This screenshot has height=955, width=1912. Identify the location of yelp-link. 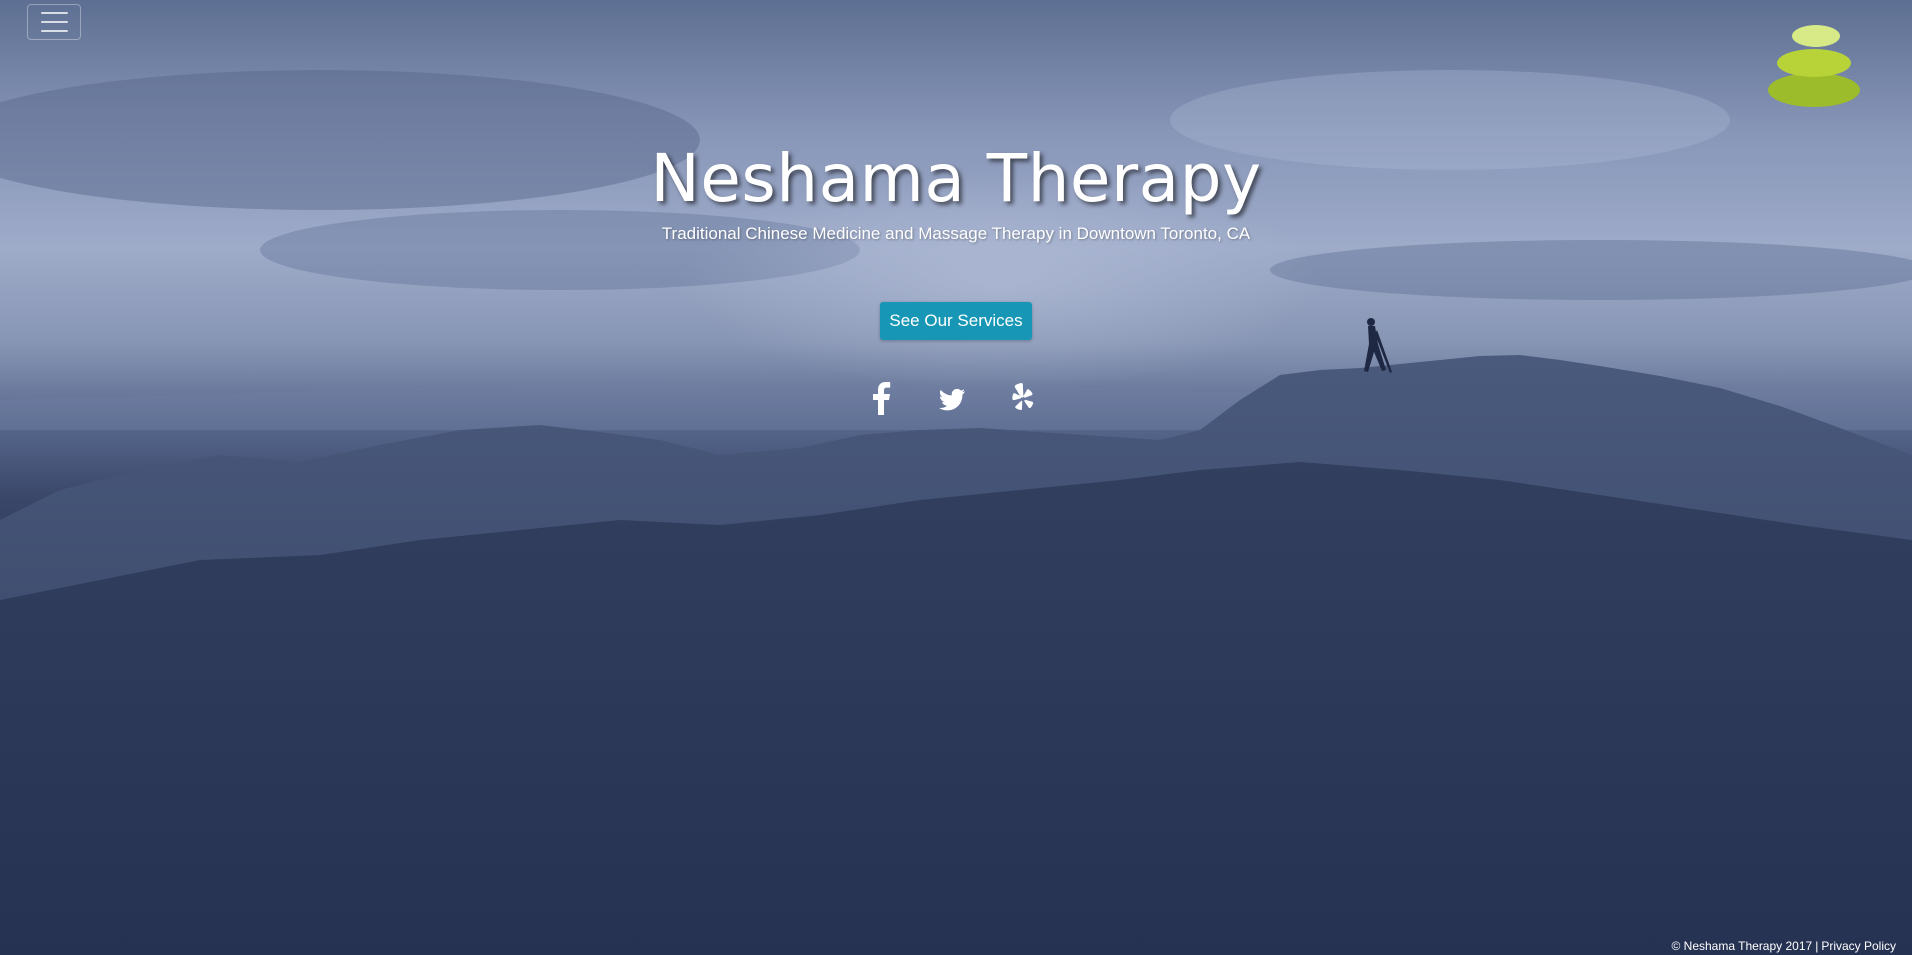
(1023, 398).